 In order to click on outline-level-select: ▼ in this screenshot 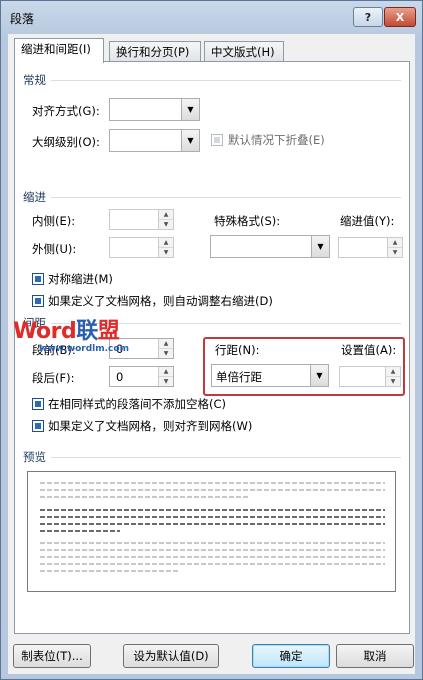, I will do `click(154, 140)`.